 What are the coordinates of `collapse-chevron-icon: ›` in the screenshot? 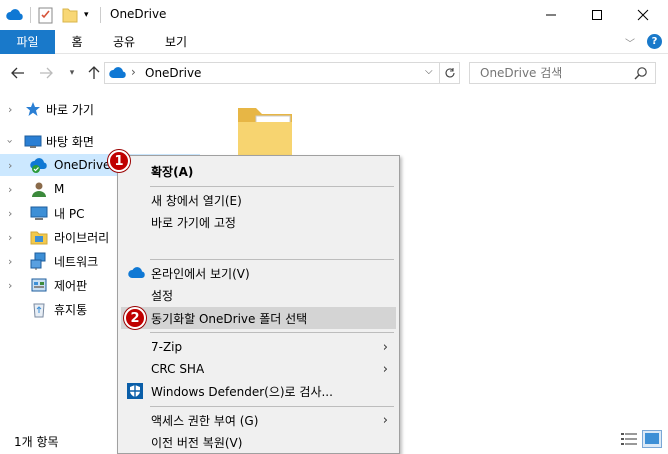 It's located at (10, 141).